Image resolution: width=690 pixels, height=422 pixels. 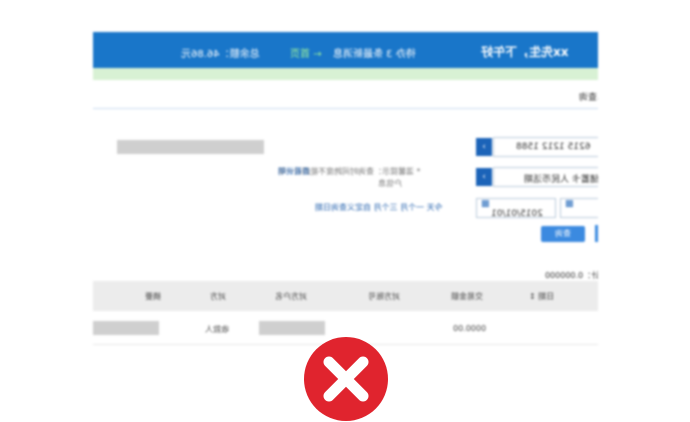 I want to click on quick-range-links: 今天 一个月 三个月 自定义查询日期, so click(x=379, y=207).